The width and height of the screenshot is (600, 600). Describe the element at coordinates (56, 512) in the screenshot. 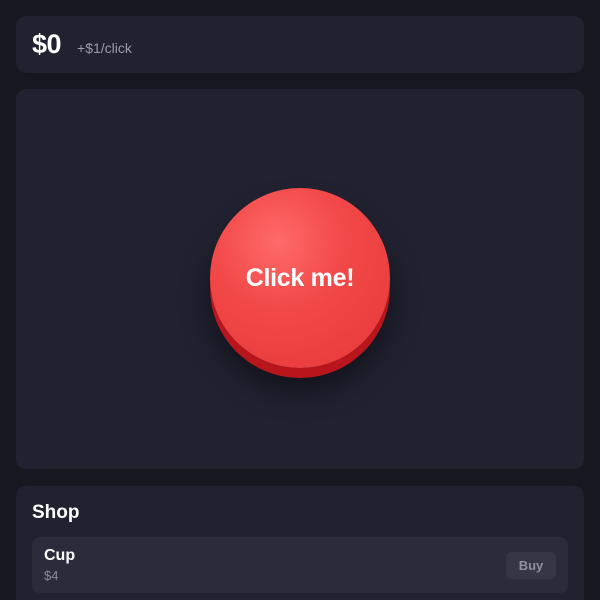

I see `shop-title: Shop` at that location.